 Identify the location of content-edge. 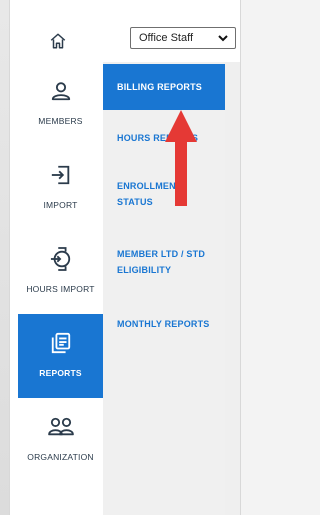
(232, 288).